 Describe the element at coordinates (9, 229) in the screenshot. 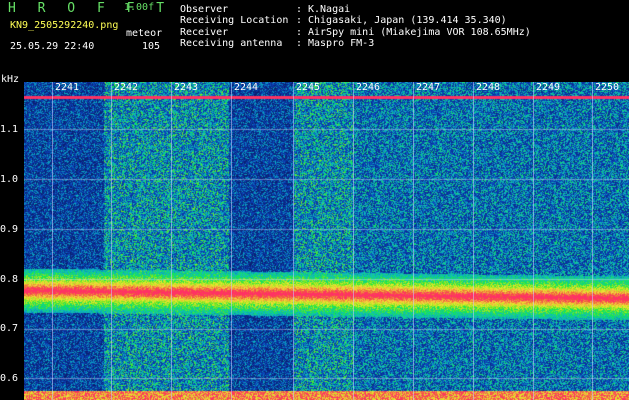

I see `y-tick-0-9: 0.9` at that location.